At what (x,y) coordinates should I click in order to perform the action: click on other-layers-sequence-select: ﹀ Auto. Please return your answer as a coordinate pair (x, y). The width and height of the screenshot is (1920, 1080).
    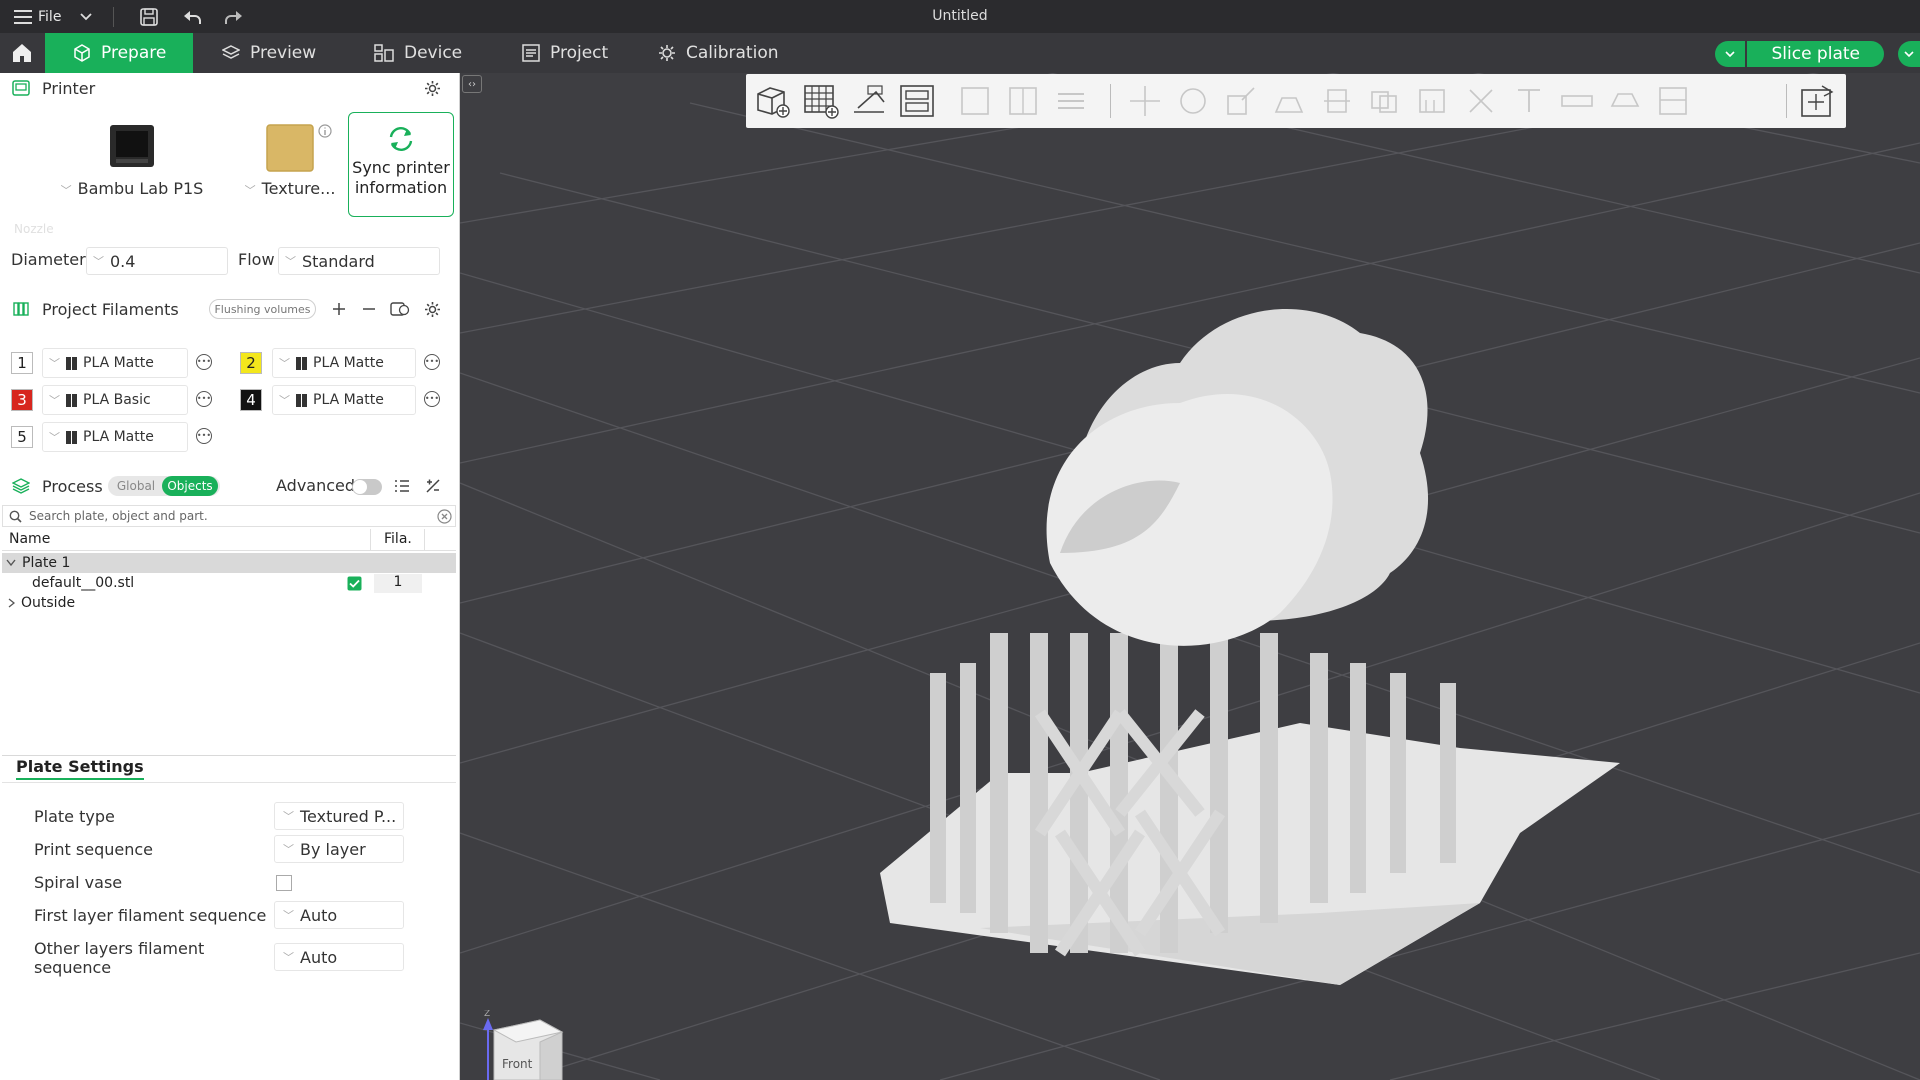
    Looking at the image, I should click on (339, 957).